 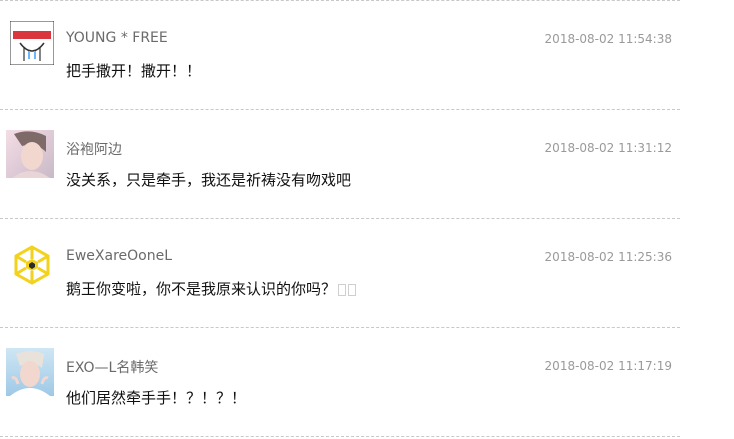 I want to click on comment-text: 他们居然牵手手！？！？！, so click(x=156, y=398).